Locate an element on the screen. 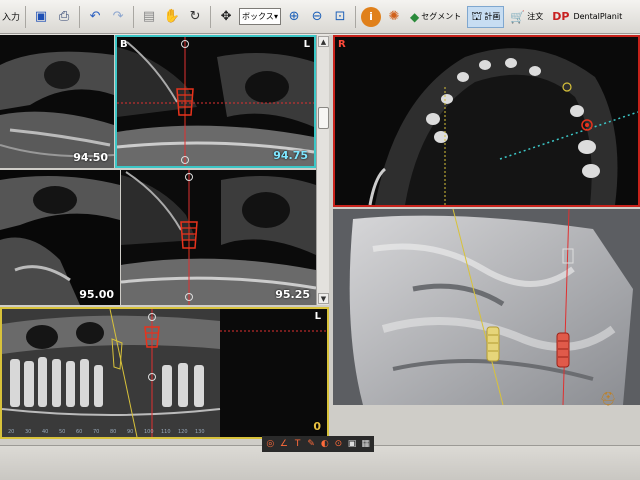 The width and height of the screenshot is (640, 480). right-orientation-label: R is located at coordinates (342, 44).